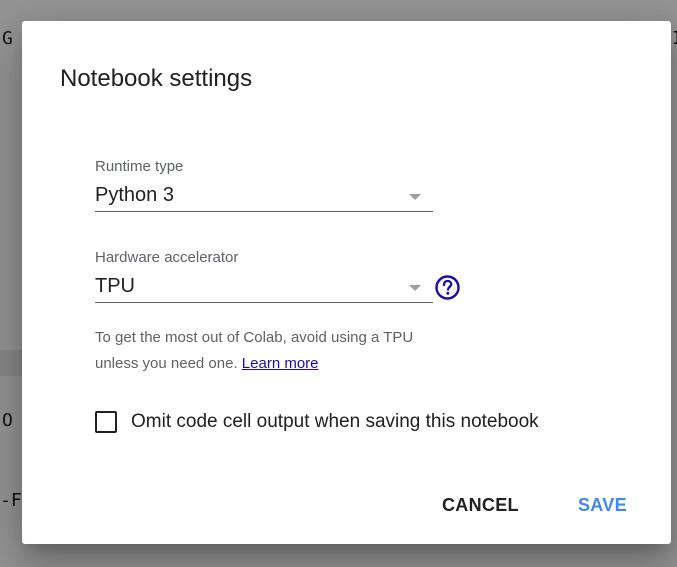  I want to click on hardware-accelerator-label: Hardware accelerator, so click(167, 257).